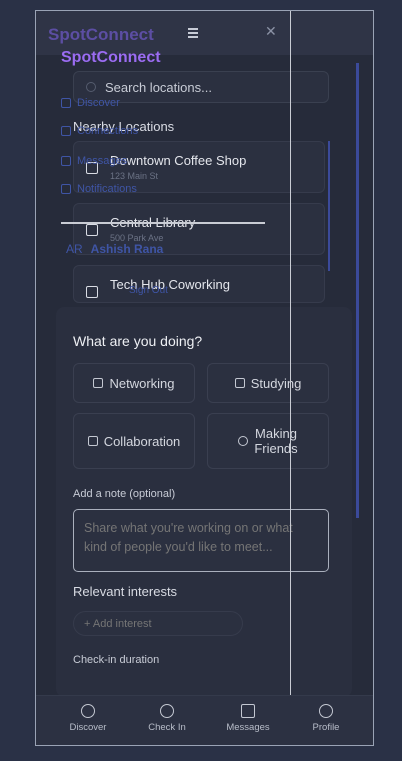 The image size is (402, 761). What do you see at coordinates (193, 33) in the screenshot?
I see `menu-icon` at bounding box center [193, 33].